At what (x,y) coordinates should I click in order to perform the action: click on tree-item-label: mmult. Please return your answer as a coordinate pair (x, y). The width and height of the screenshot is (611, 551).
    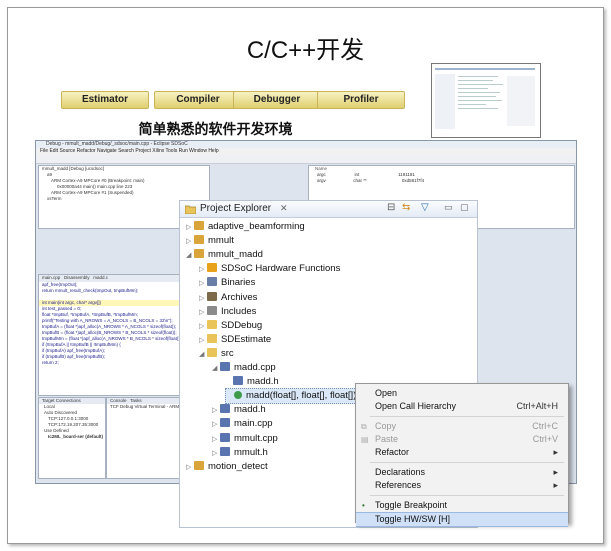
    Looking at the image, I should click on (221, 241).